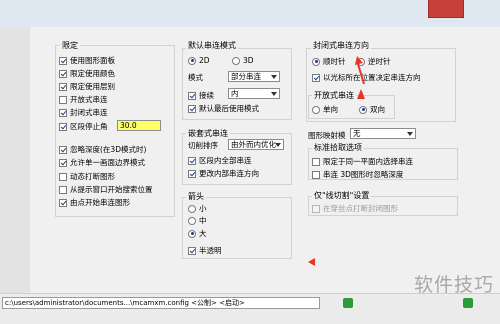  What do you see at coordinates (204, 60) in the screenshot?
I see `radio-label: 2D` at bounding box center [204, 60].